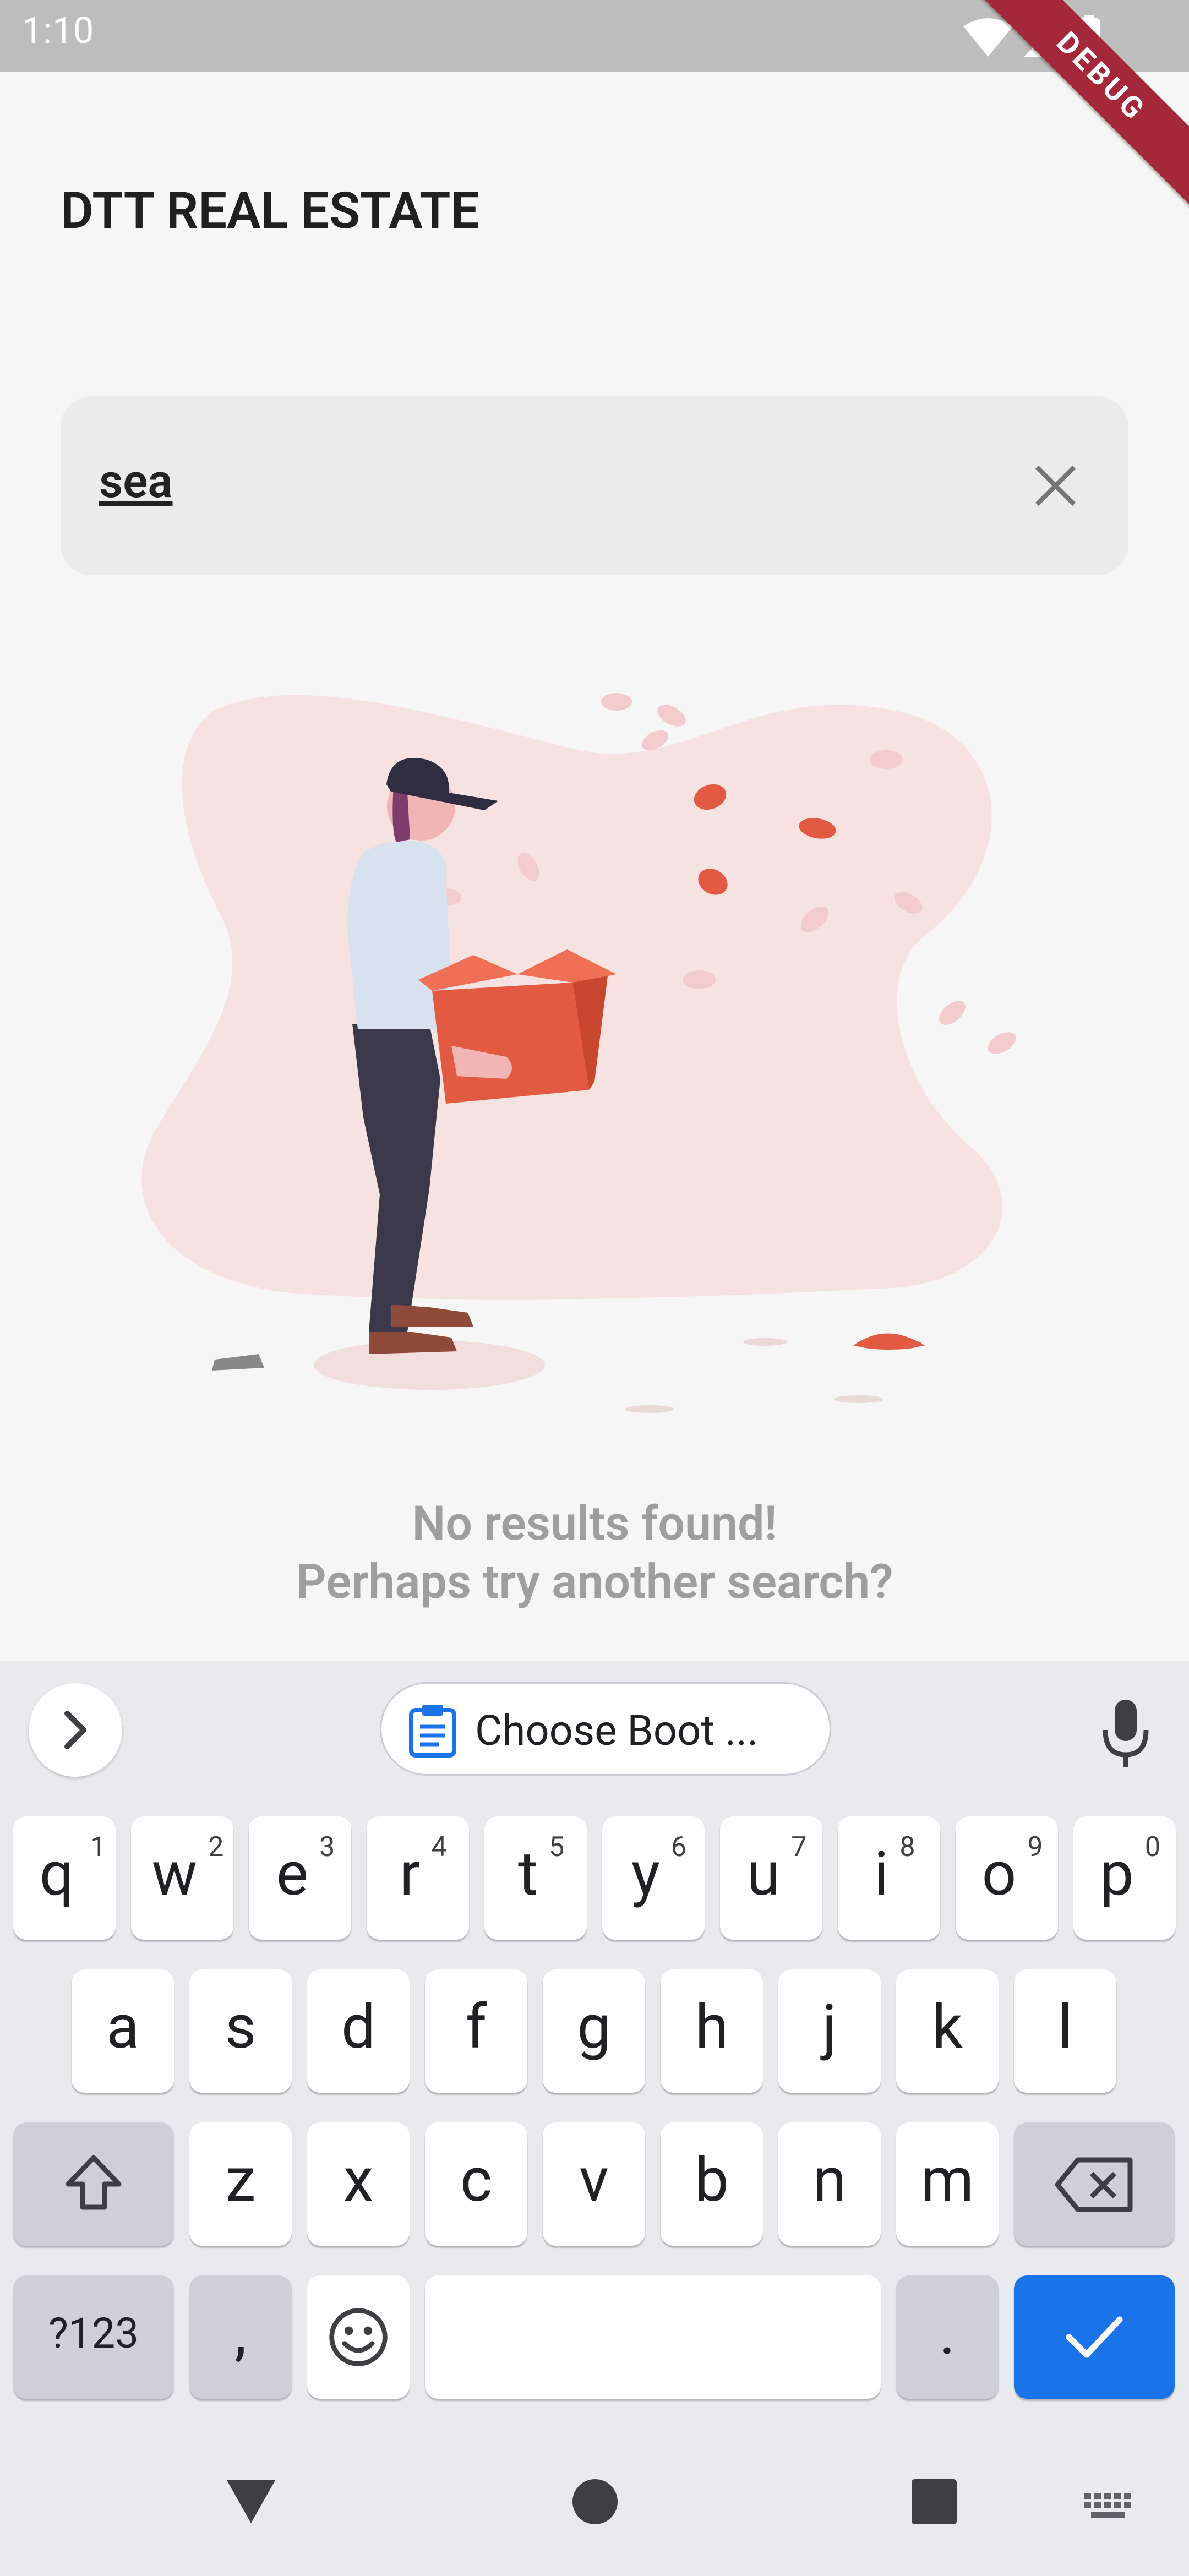  Describe the element at coordinates (358, 2184) in the screenshot. I see `key-x: x` at that location.